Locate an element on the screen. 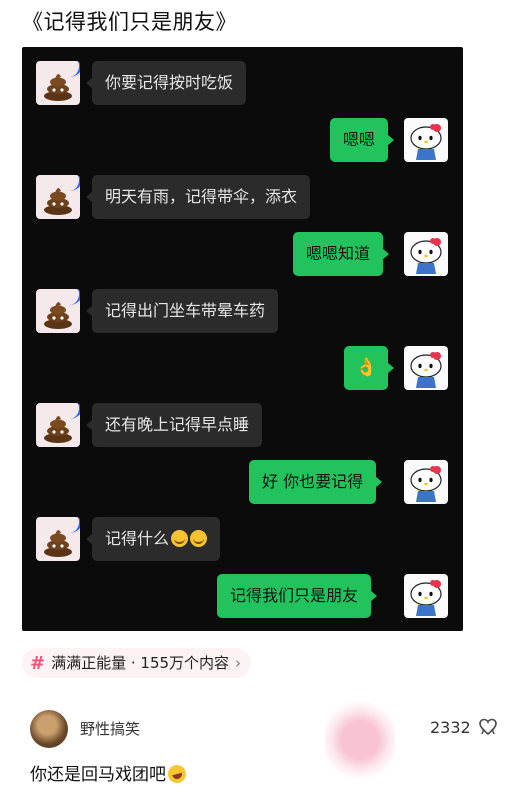 Image resolution: width=528 pixels, height=800 pixels. topic-tag: # 满满正能量 · 155万个内容 › is located at coordinates (137, 663).